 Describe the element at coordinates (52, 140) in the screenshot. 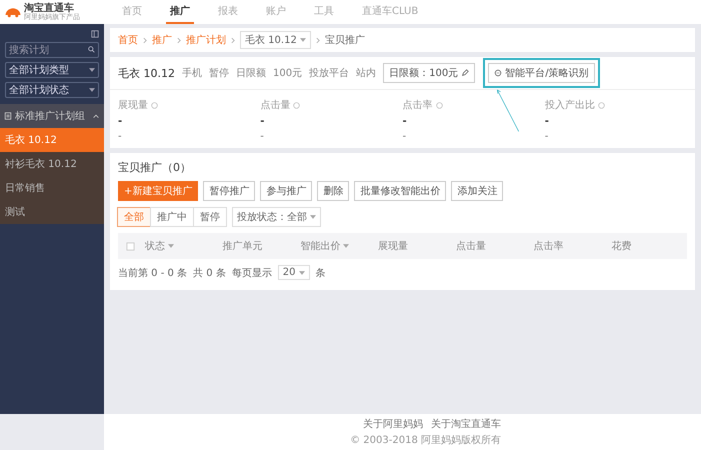

I see `plan-item: 毛衣 10.12` at that location.